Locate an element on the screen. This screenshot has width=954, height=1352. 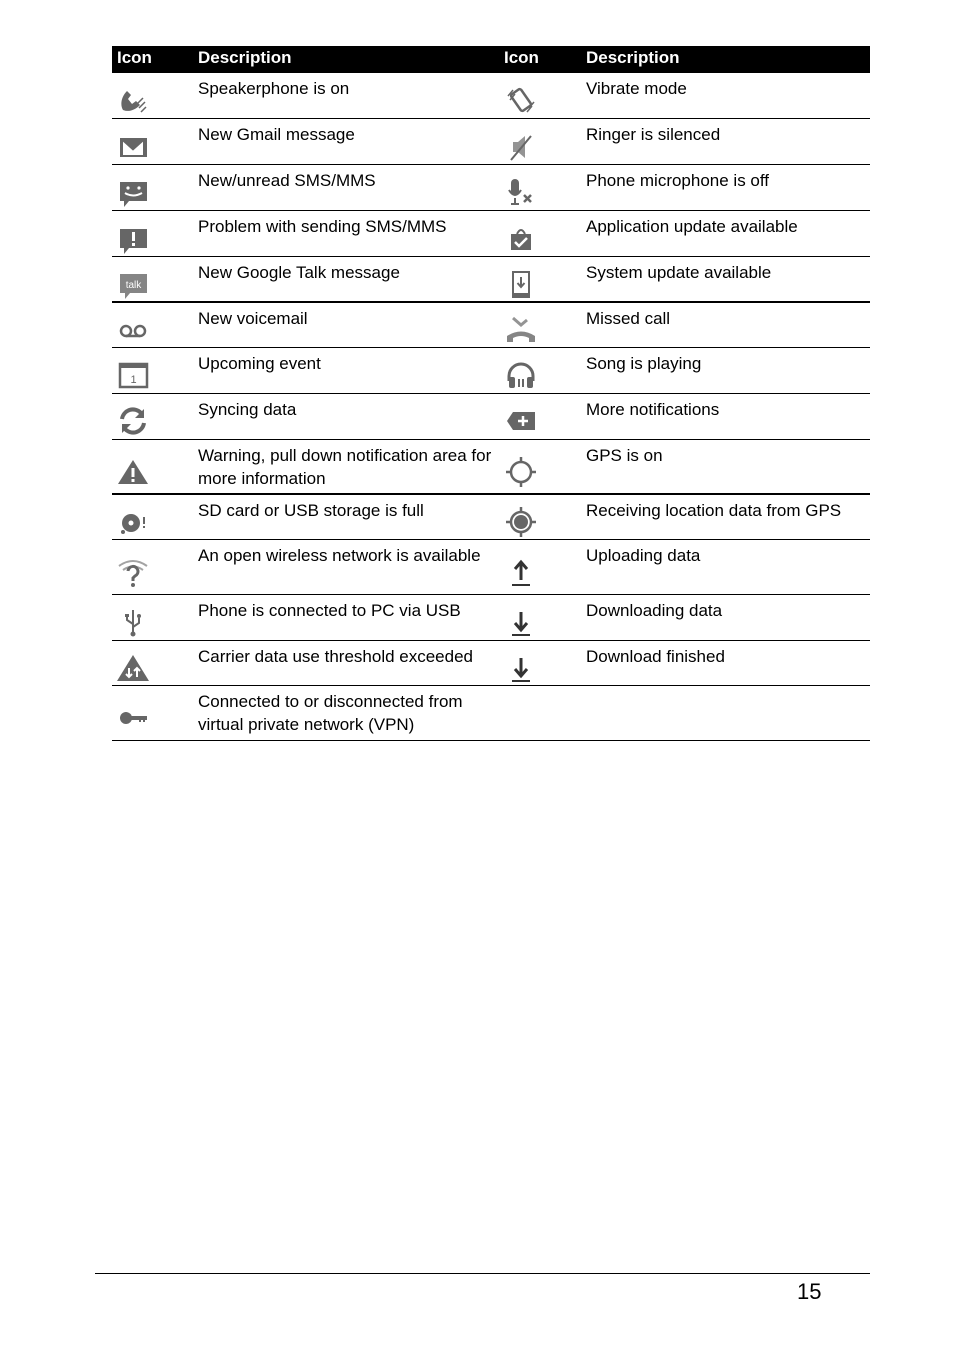
icon-description: Phone microphone is off is located at coordinates (678, 180).